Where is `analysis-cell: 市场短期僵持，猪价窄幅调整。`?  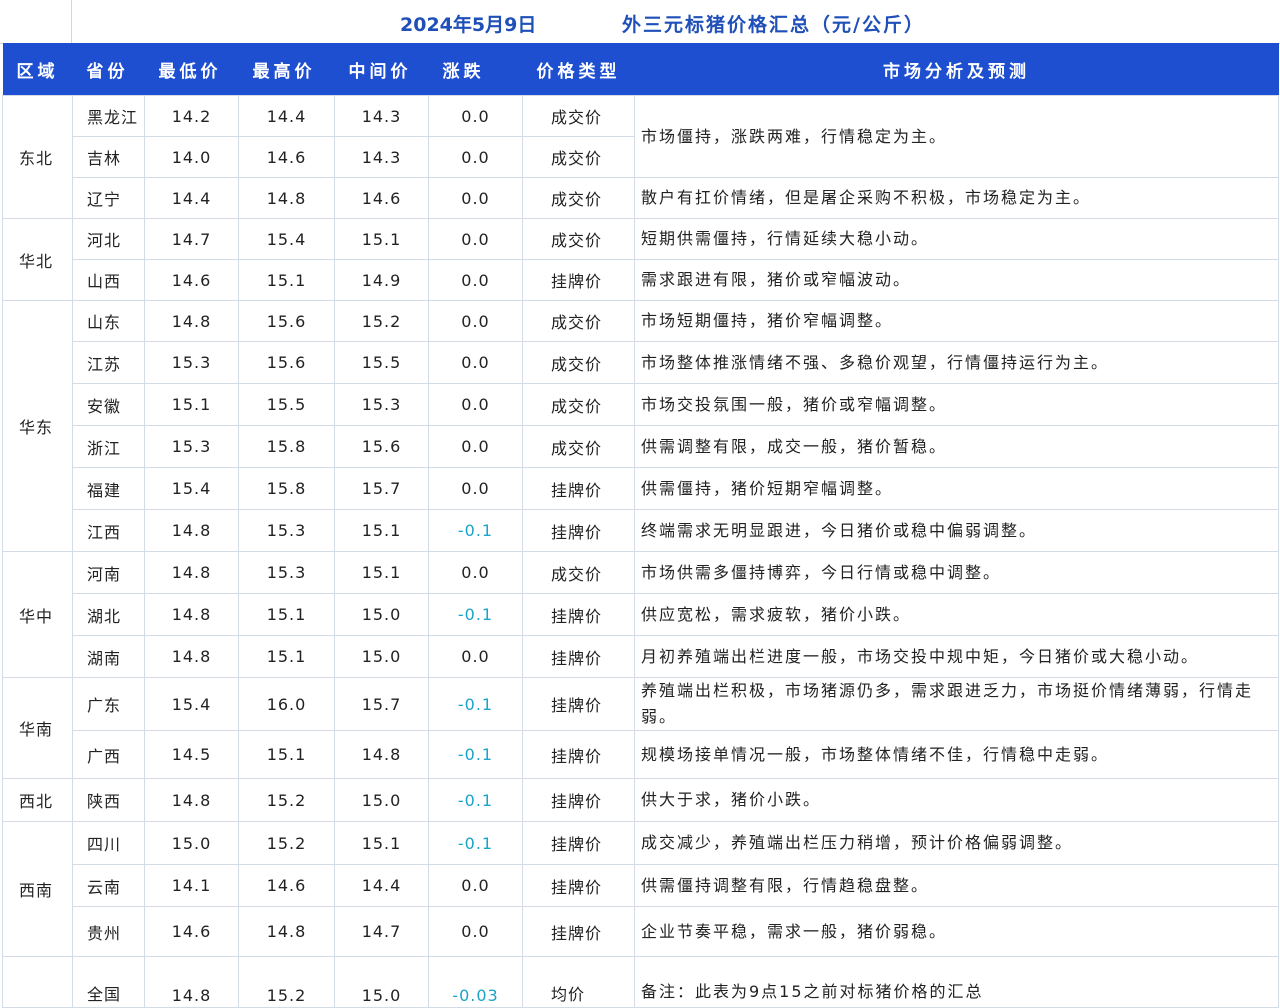 analysis-cell: 市场短期僵持，猪价窄幅调整。 is located at coordinates (956, 321).